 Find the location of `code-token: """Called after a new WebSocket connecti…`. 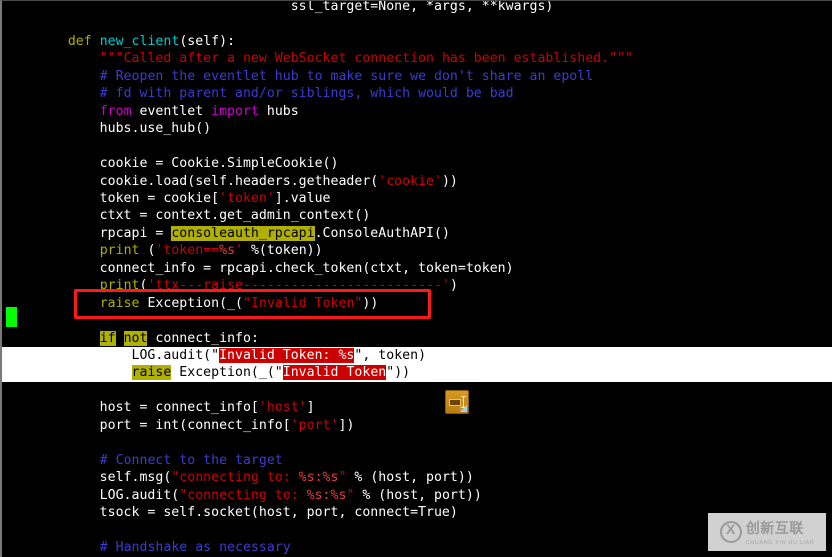

code-token: """Called after a new WebSocket connecti… is located at coordinates (366, 59).